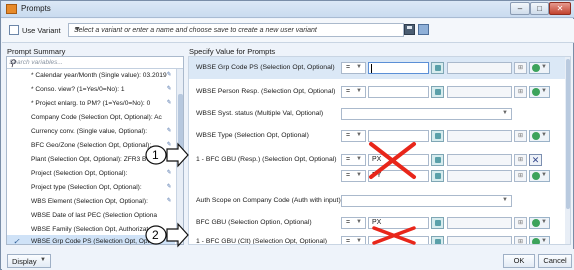 This screenshot has height=270, width=574. Describe the element at coordinates (423, 29) in the screenshot. I see `manage-variants-icon` at that location.